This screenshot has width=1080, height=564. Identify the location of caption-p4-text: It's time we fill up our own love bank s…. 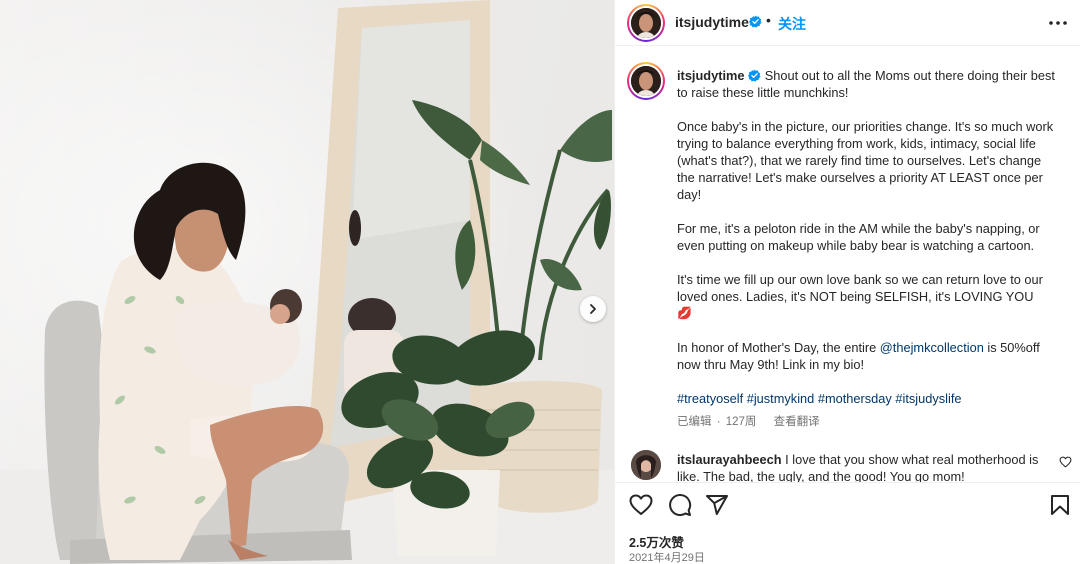
(860, 288).